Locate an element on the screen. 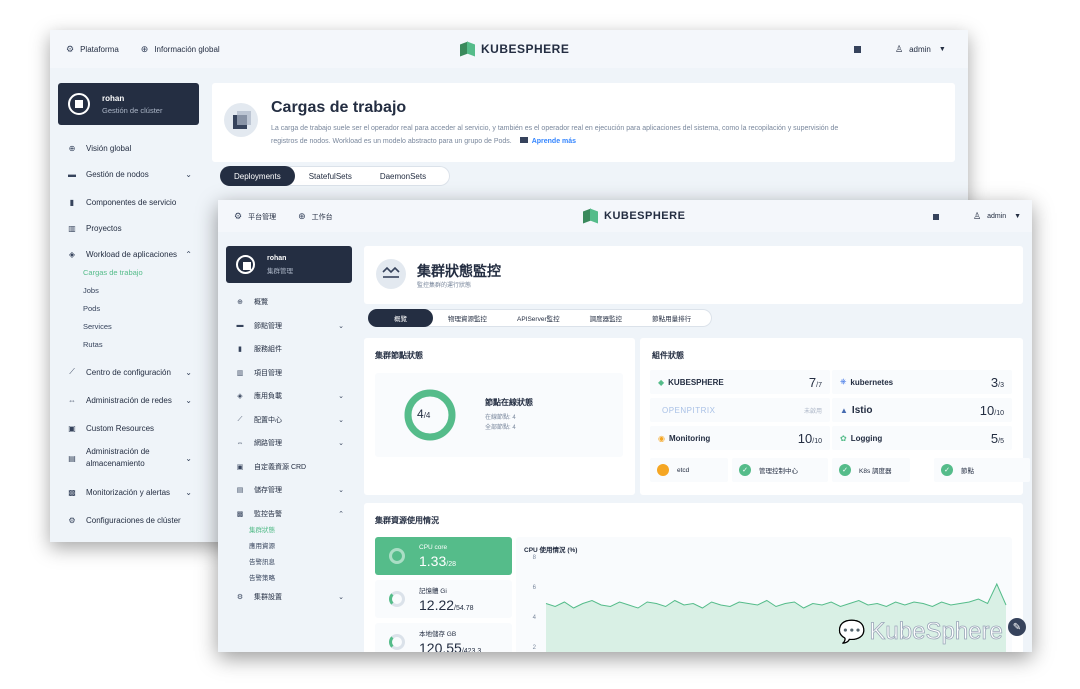 The height and width of the screenshot is (689, 1080). kubesphere-icon: ◆ is located at coordinates (661, 382).